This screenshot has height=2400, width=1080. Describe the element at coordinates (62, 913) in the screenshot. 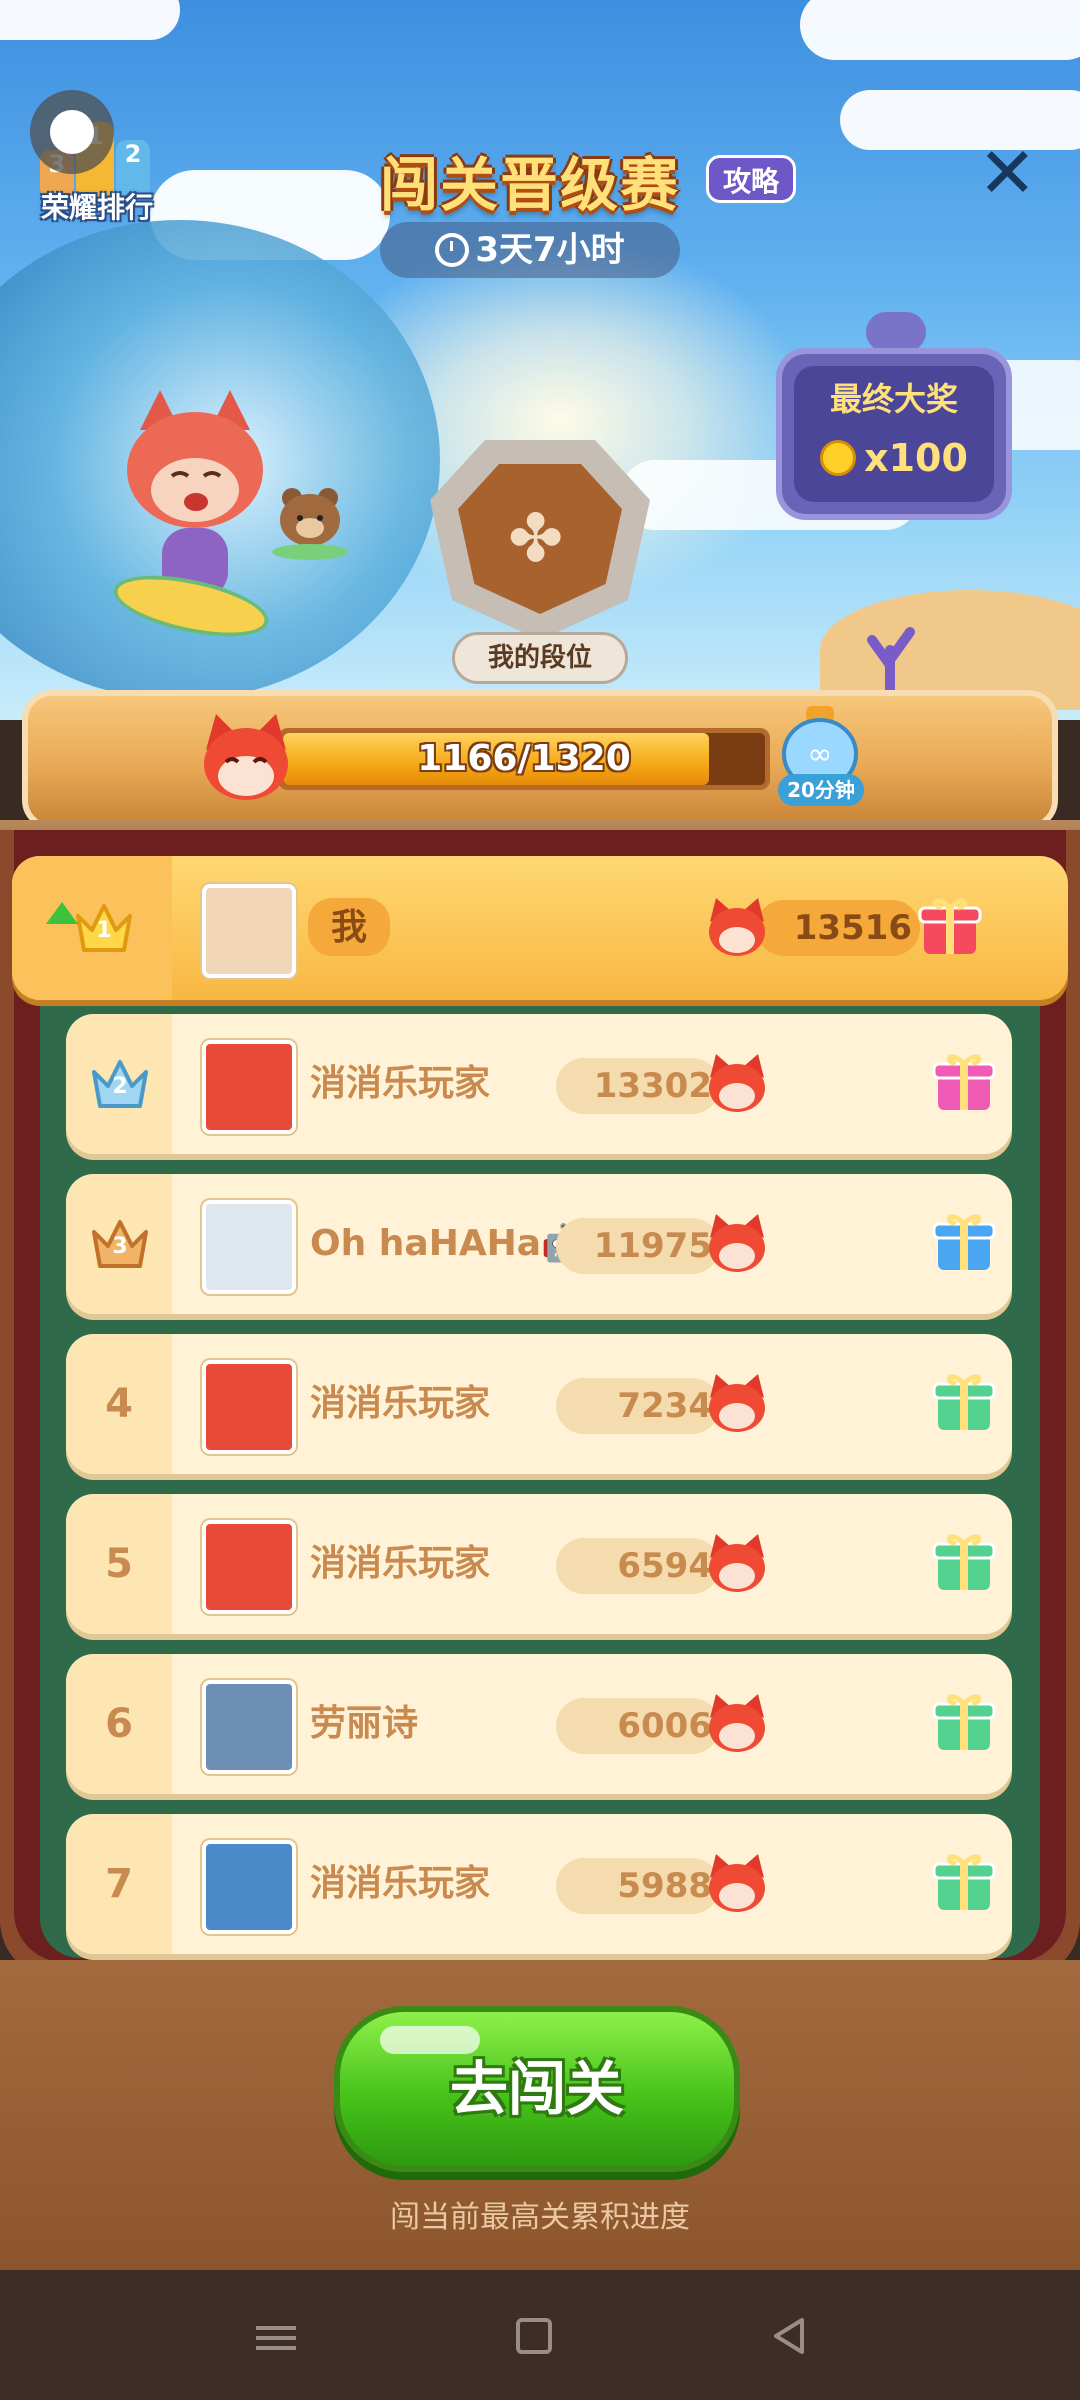

I see `rank-up-arrow-icon` at that location.